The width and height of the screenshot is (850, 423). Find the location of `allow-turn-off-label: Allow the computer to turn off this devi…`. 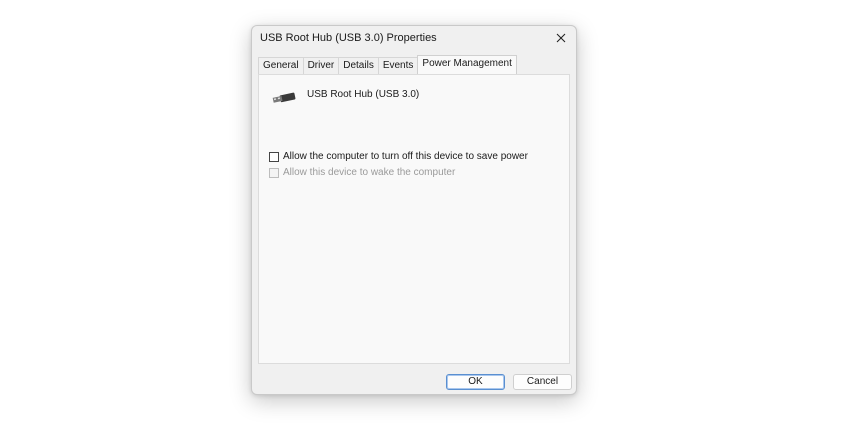

allow-turn-off-label: Allow the computer to turn off this devi… is located at coordinates (405, 156).